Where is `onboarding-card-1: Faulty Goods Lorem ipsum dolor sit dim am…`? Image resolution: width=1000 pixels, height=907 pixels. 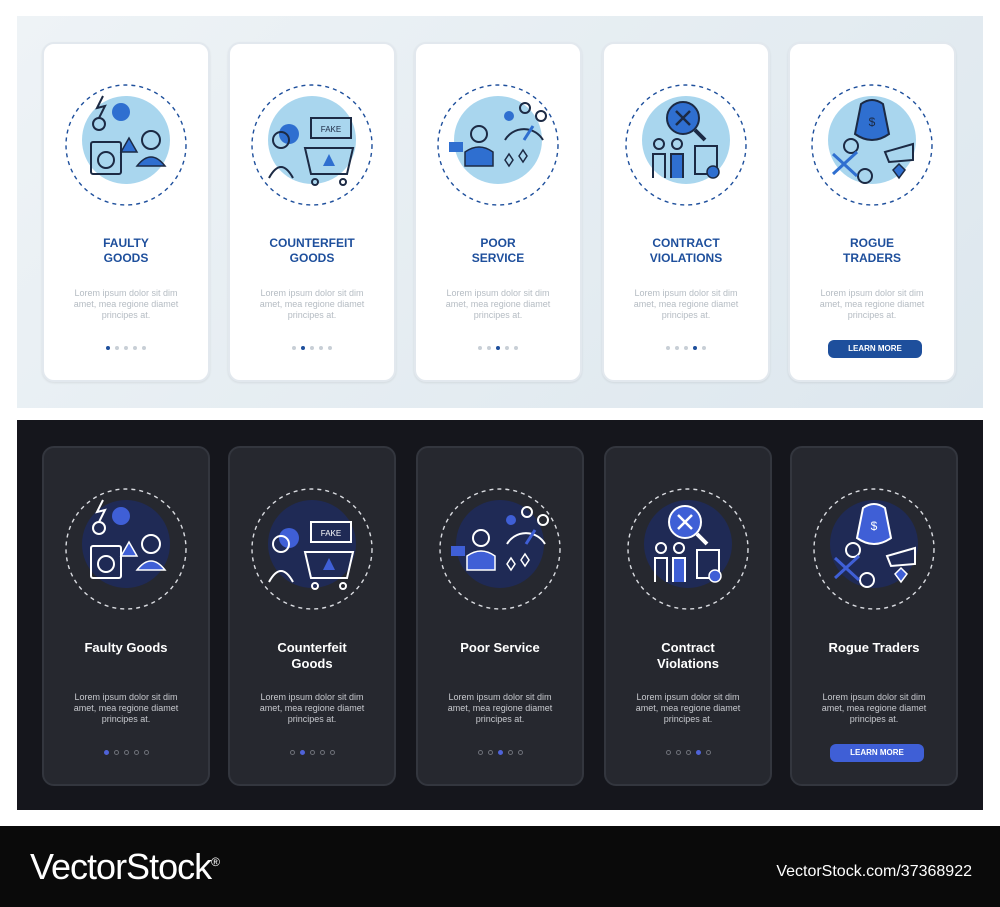 onboarding-card-1: Faulty Goods Lorem ipsum dolor sit dim am… is located at coordinates (126, 616).